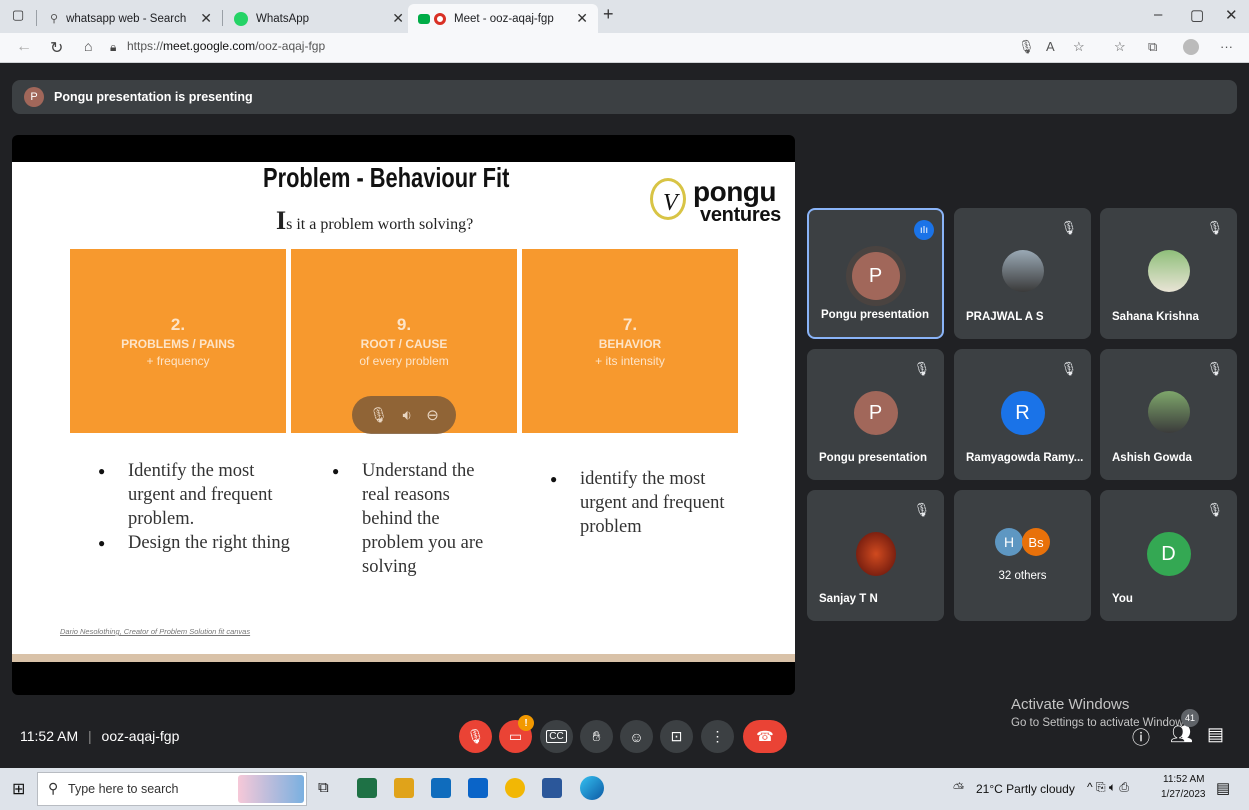  What do you see at coordinates (1215, 734) in the screenshot?
I see `chat-icon: ▤` at bounding box center [1215, 734].